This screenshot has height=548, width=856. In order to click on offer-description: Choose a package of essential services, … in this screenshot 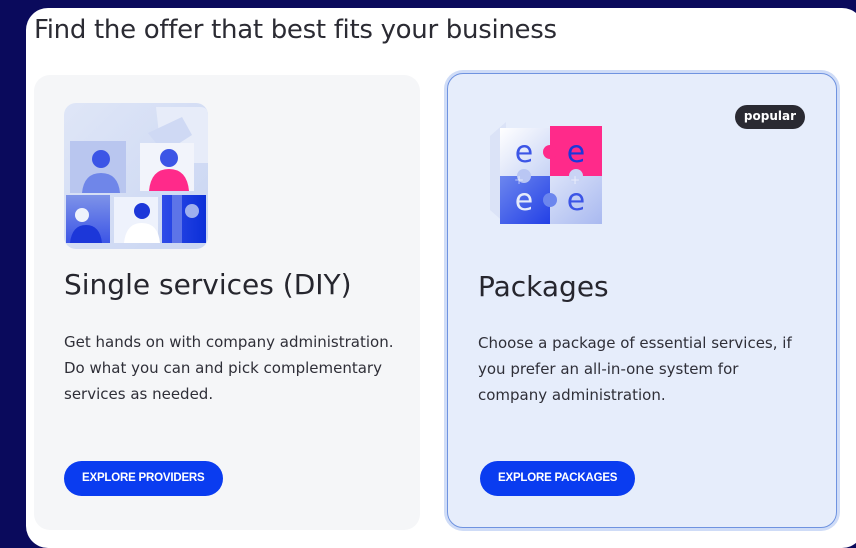, I will do `click(635, 369)`.